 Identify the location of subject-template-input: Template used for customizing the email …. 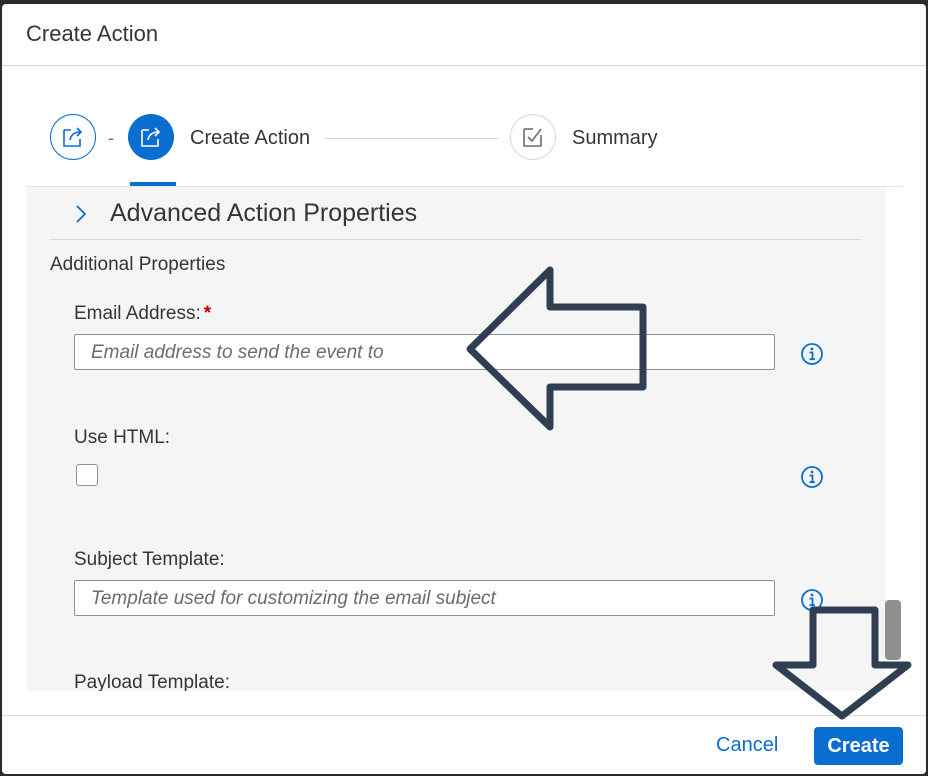
(424, 598).